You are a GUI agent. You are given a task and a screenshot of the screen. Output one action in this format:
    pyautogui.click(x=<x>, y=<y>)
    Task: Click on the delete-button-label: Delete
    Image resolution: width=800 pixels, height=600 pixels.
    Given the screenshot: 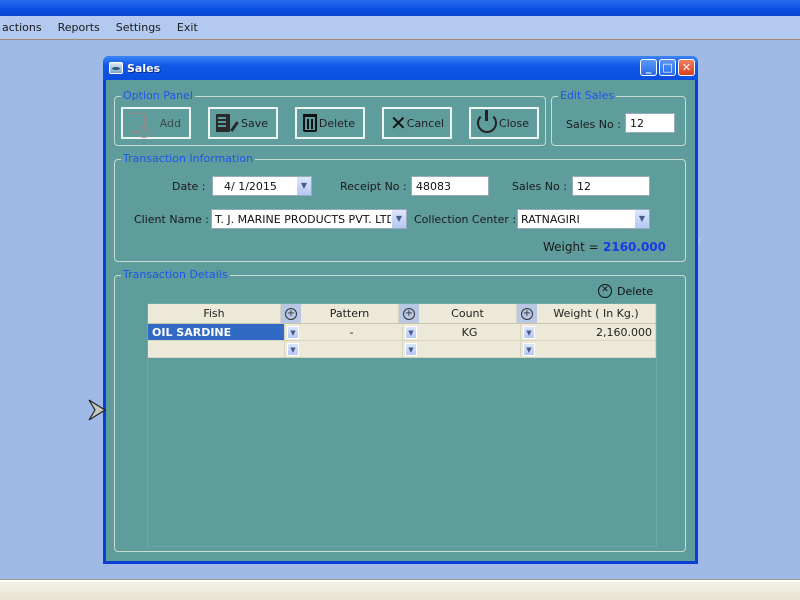 What is the action you would take?
    pyautogui.click(x=336, y=123)
    